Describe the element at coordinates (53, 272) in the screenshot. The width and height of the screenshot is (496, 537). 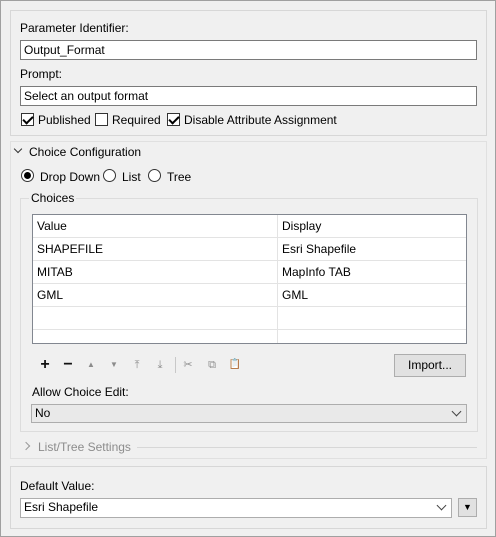
I see `table-cell-value: MITAB` at that location.